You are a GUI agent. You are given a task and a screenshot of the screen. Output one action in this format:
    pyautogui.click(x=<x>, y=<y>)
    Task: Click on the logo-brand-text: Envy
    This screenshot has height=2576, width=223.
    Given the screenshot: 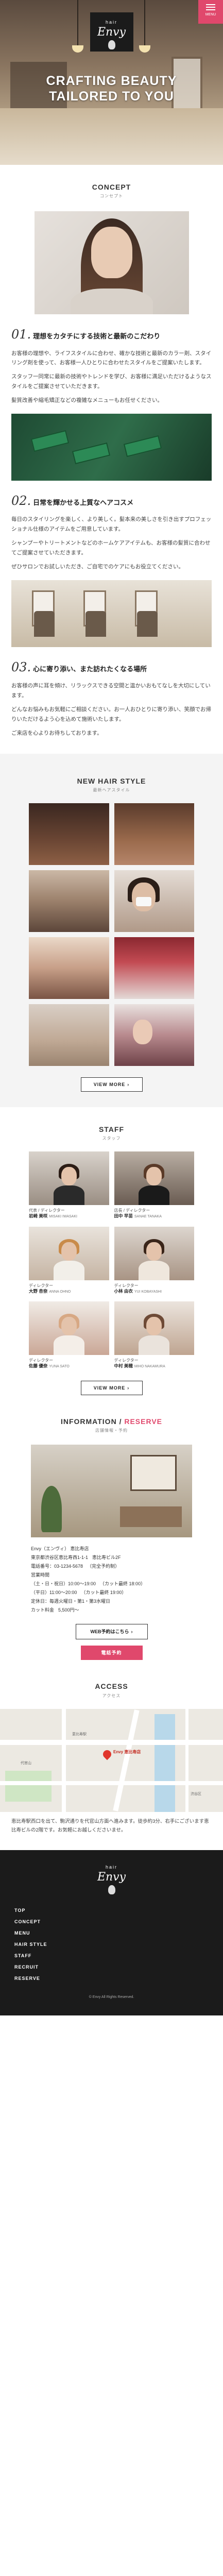 What is the action you would take?
    pyautogui.click(x=111, y=32)
    